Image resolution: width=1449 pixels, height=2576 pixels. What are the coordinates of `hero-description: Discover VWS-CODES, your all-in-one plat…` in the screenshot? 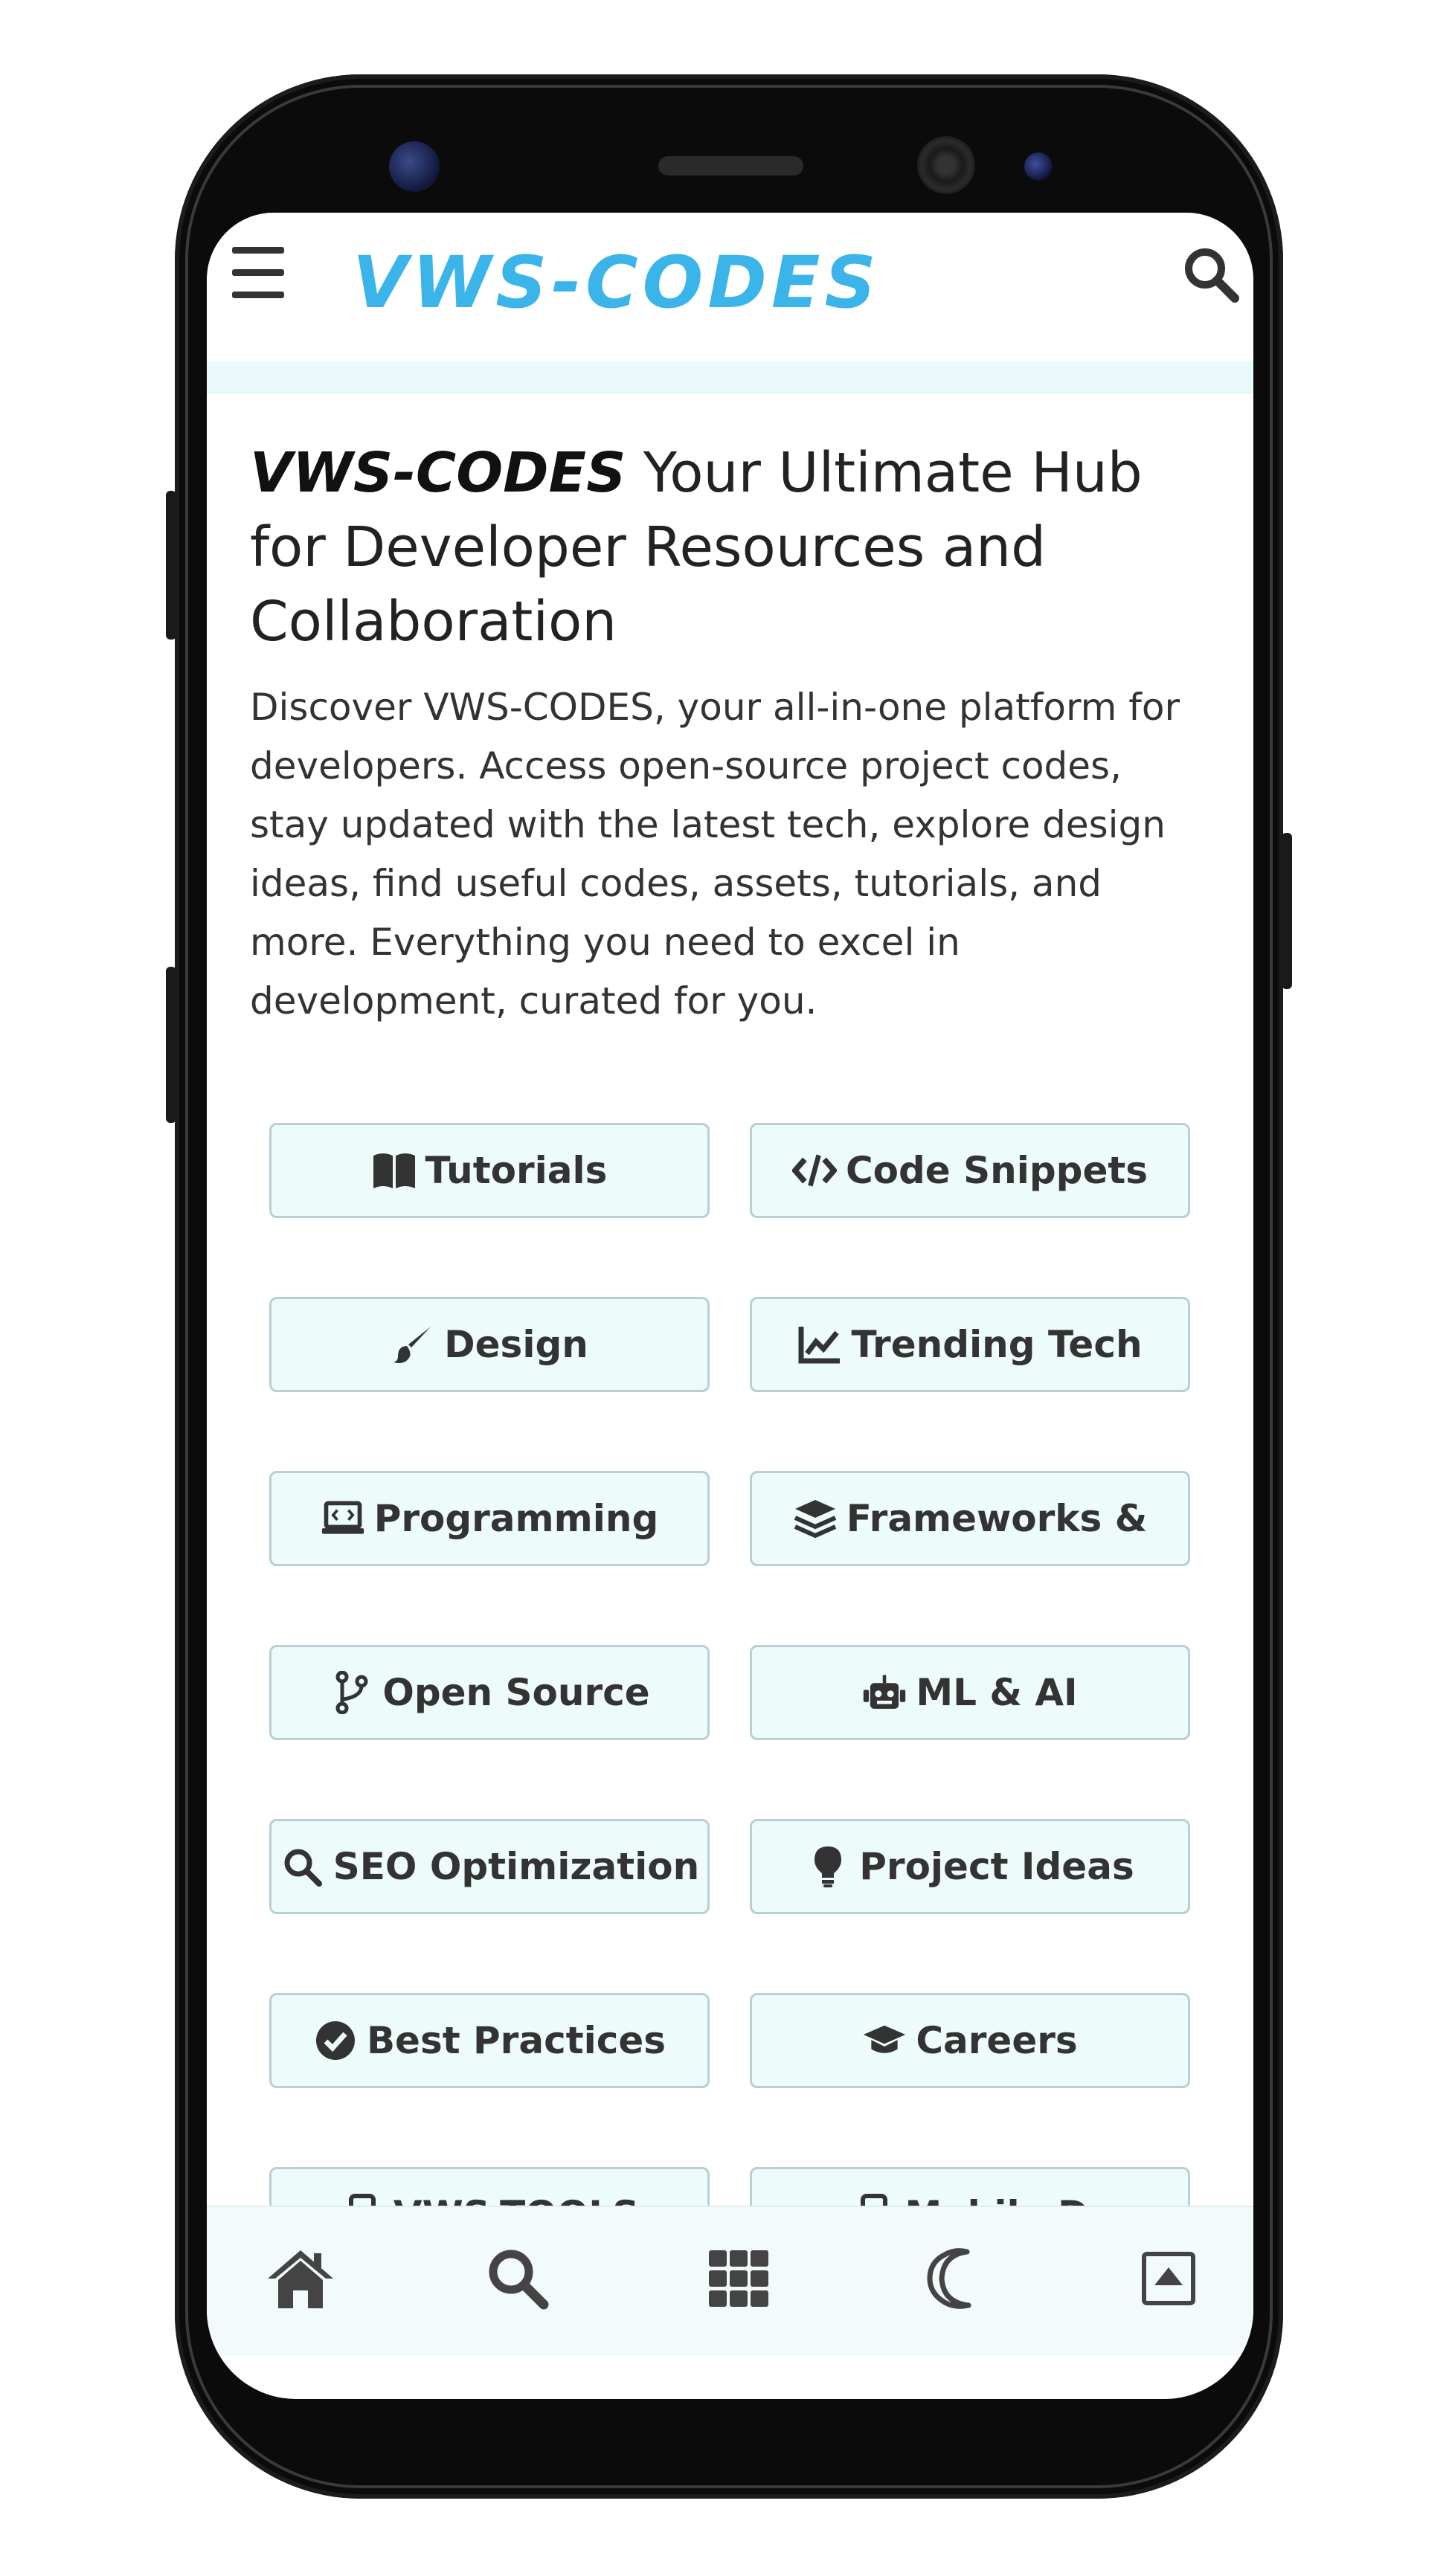 It's located at (715, 854).